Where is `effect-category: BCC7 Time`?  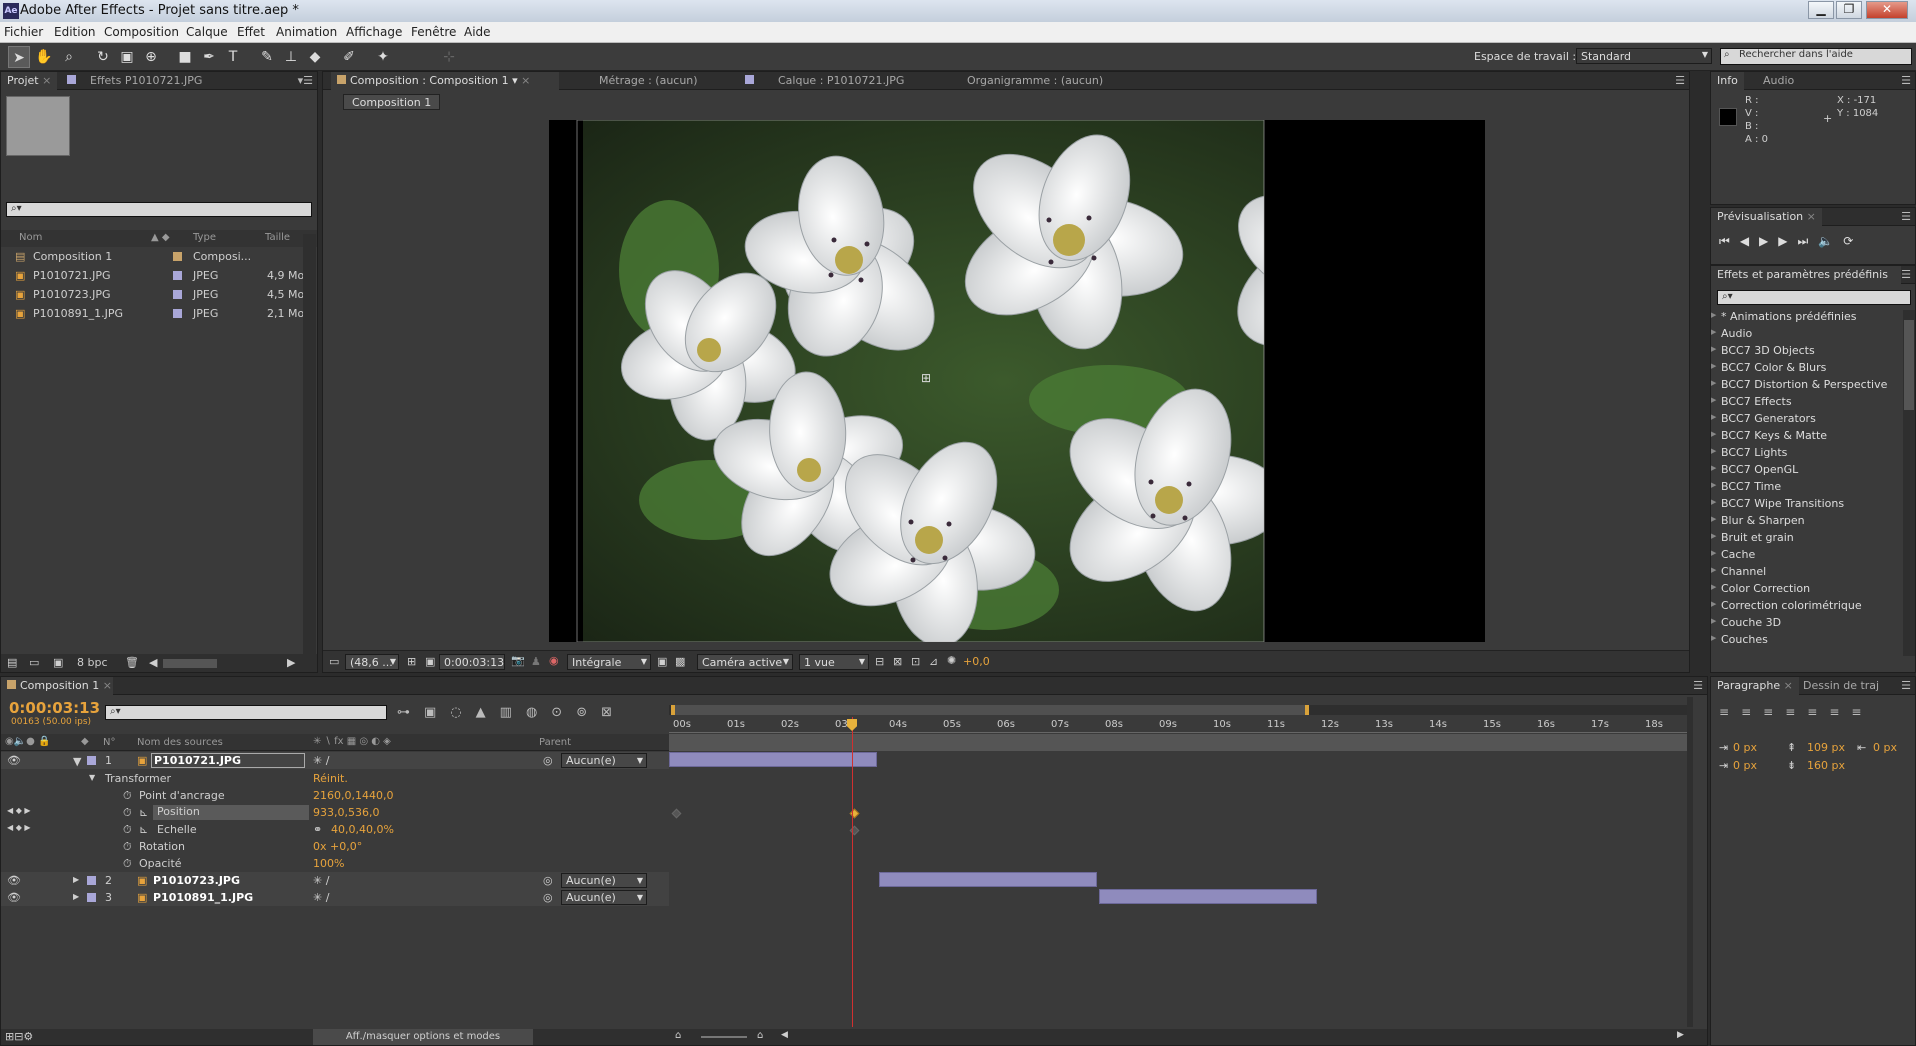 effect-category: BCC7 Time is located at coordinates (1746, 487).